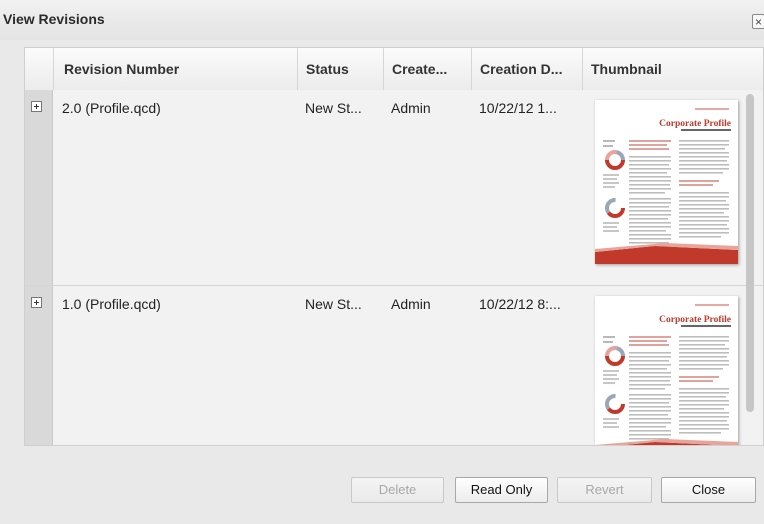 The width and height of the screenshot is (764, 524). Describe the element at coordinates (111, 304) in the screenshot. I see `revision-number-cell: 1.0 (Profile.qcd)` at that location.